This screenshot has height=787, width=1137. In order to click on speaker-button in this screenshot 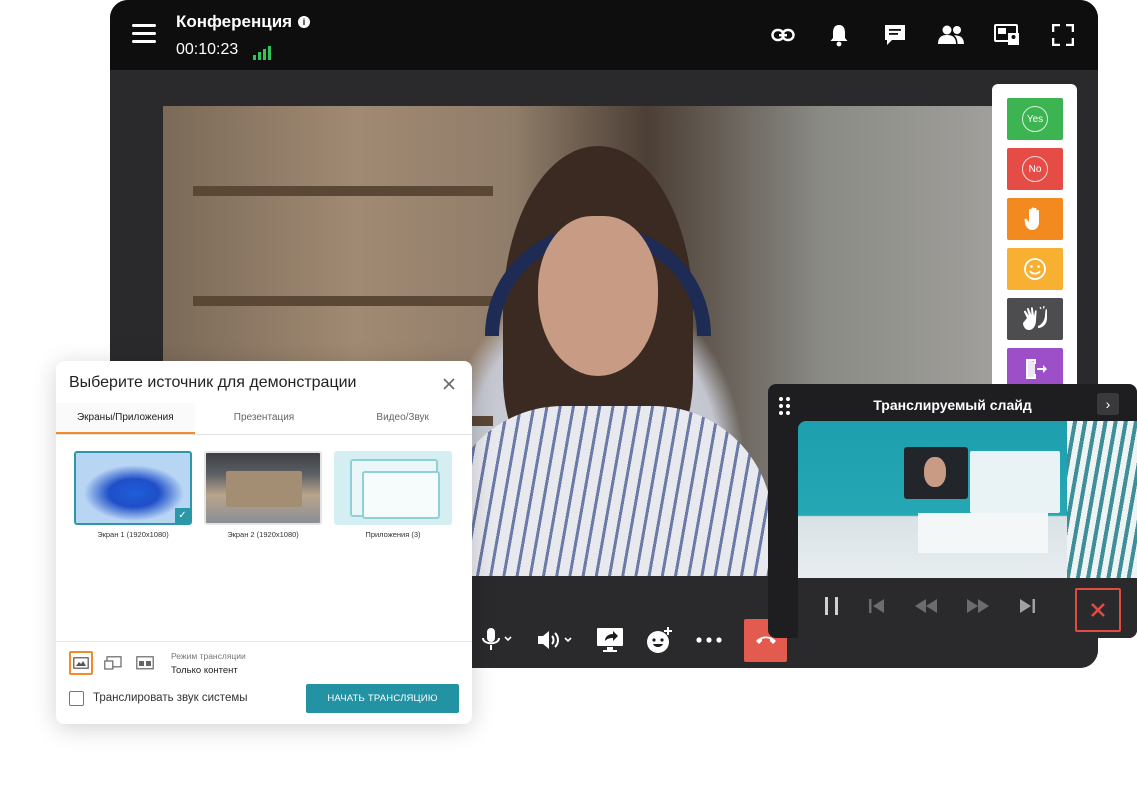, I will do `click(555, 640)`.